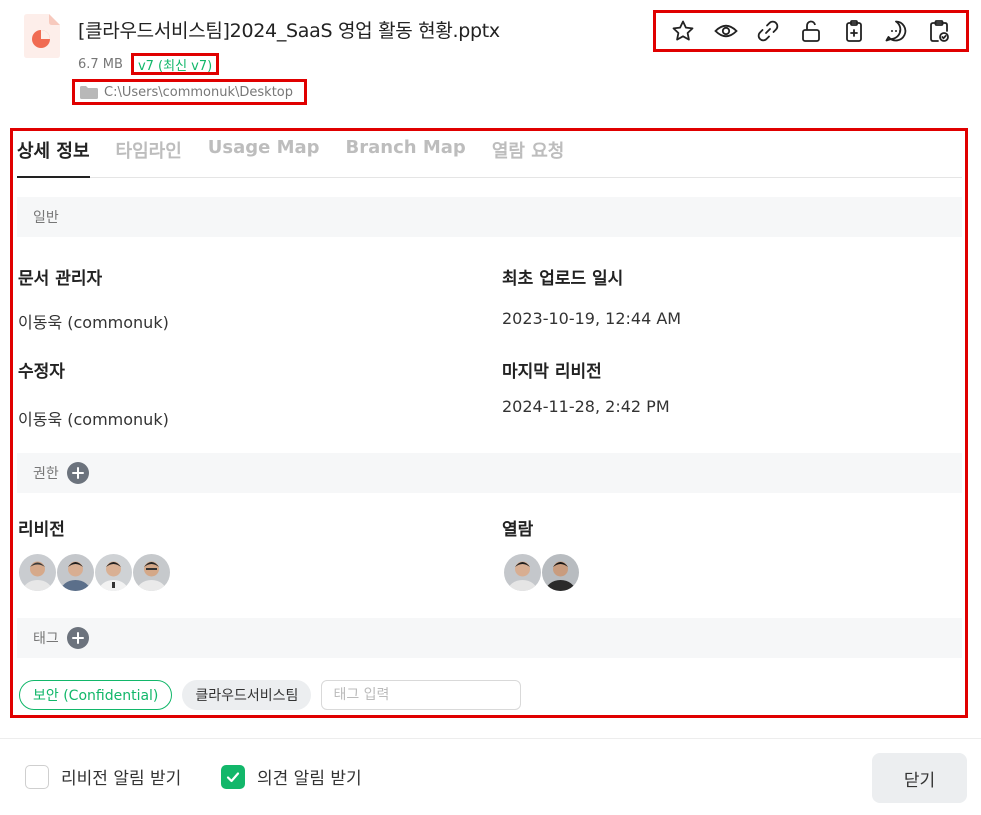 This screenshot has width=981, height=815. I want to click on tab-bar: 상세 정보 타임라인 Usage Map Branch Map 열람 요청, so click(489, 154).